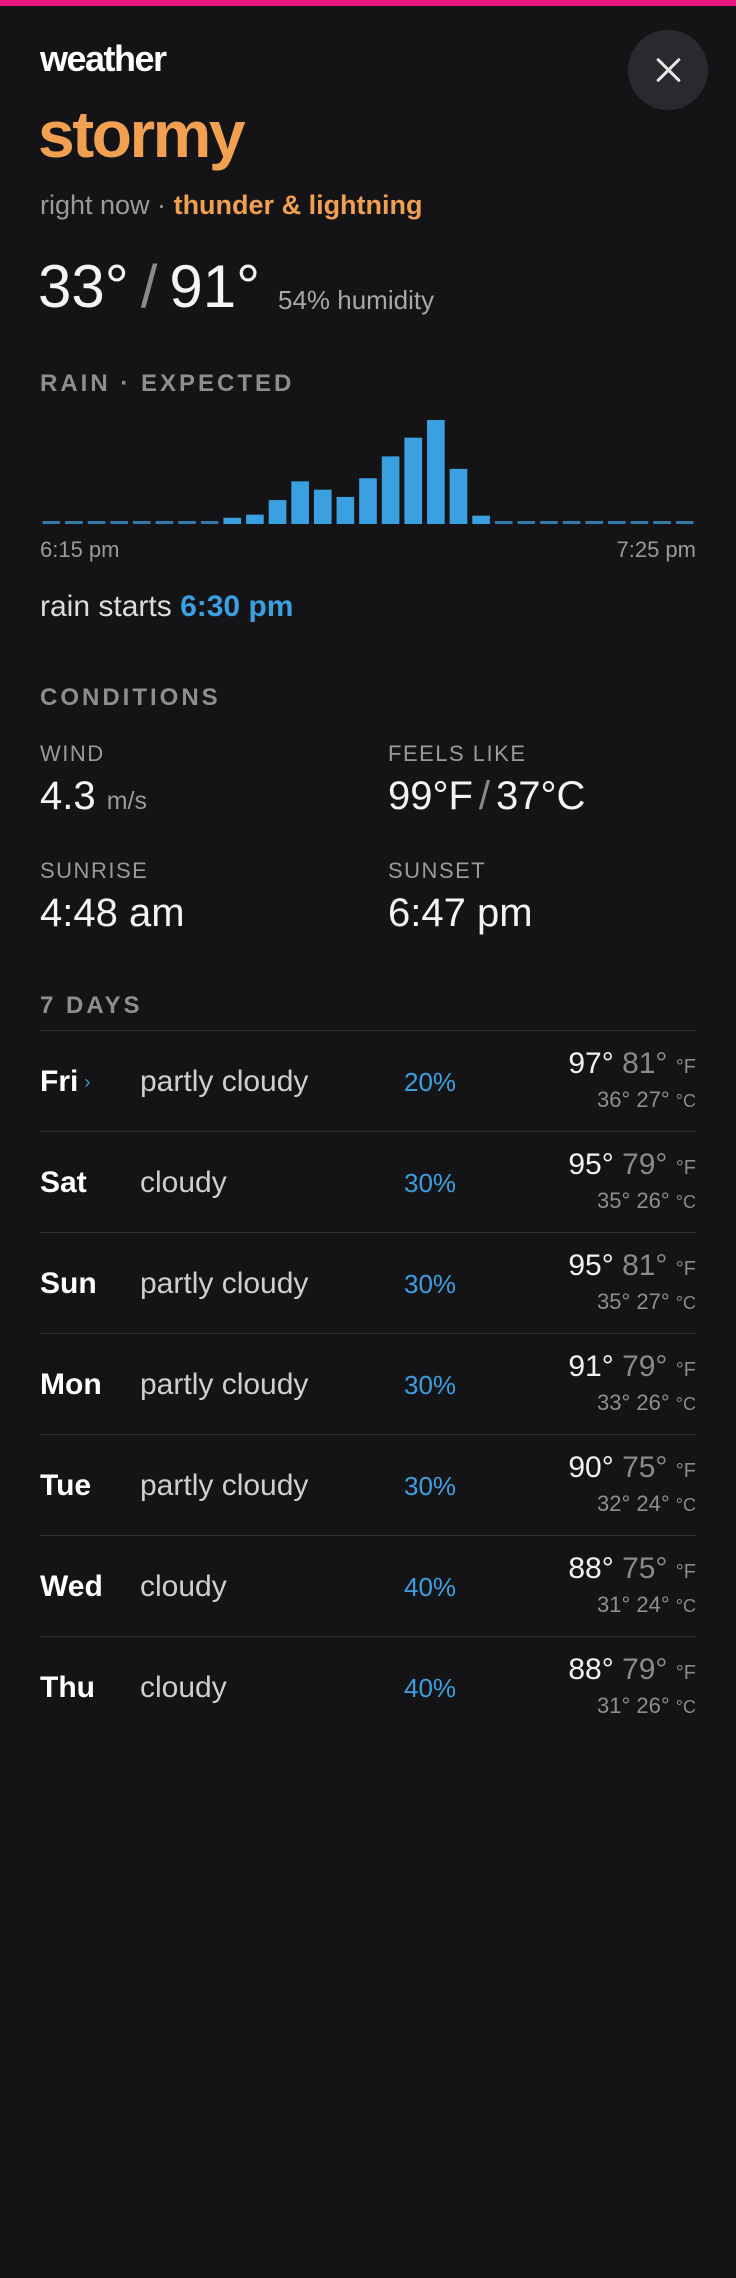 The width and height of the screenshot is (736, 2278). I want to click on top-accent-bar, so click(368, 3).